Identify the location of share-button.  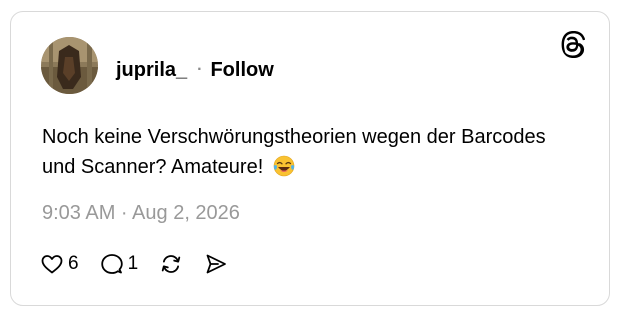
(216, 264).